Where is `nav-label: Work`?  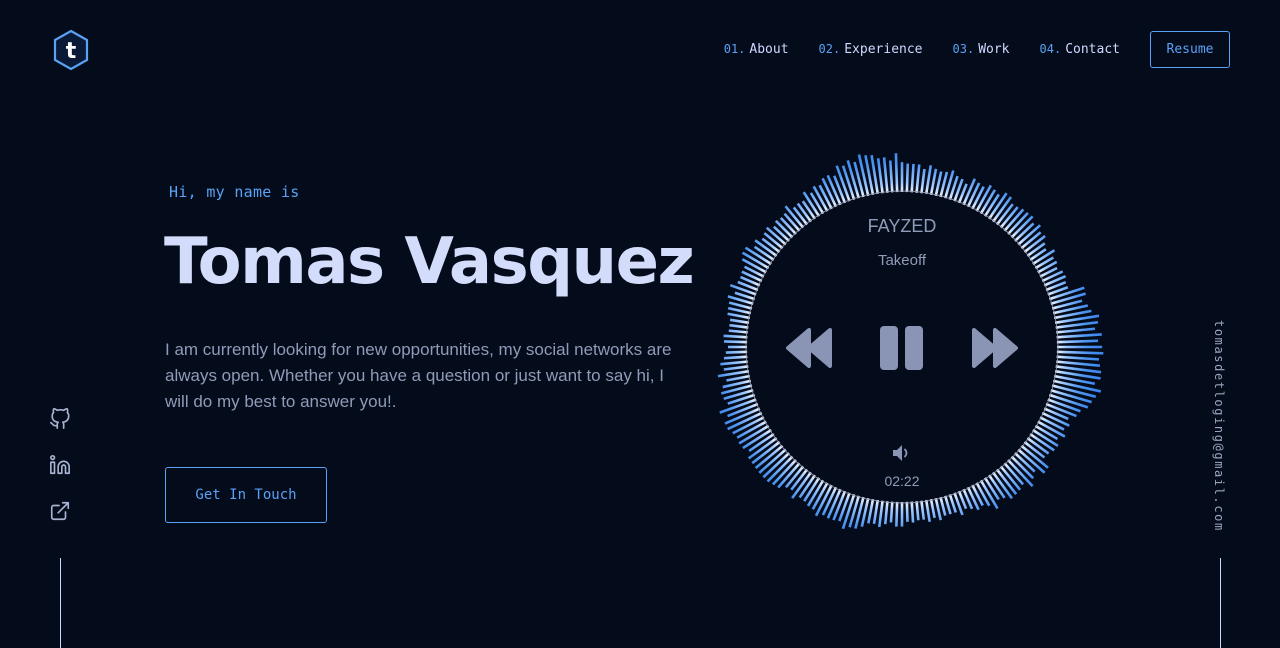
nav-label: Work is located at coordinates (994, 49).